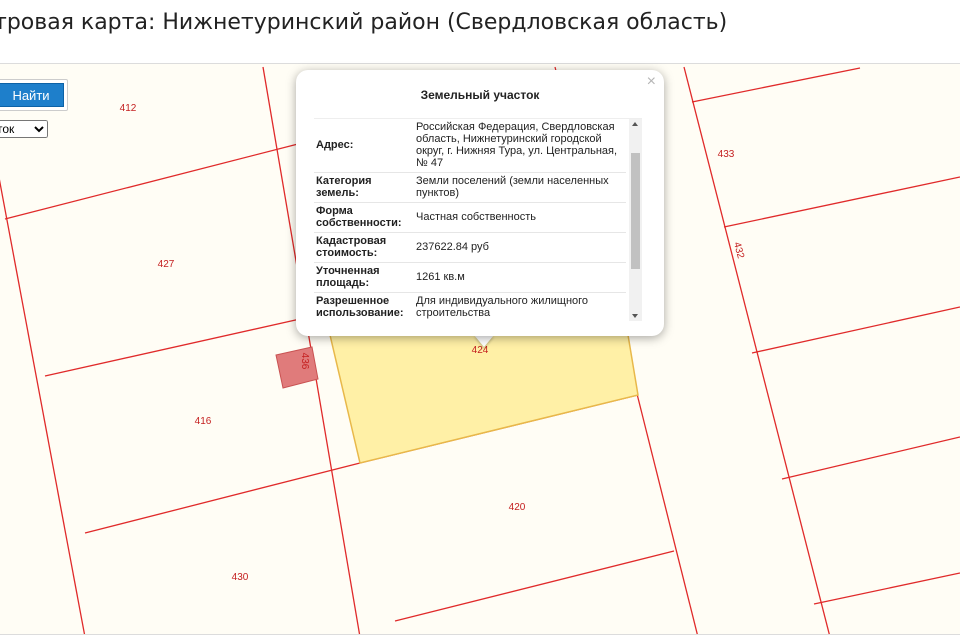 Image resolution: width=960 pixels, height=640 pixels. What do you see at coordinates (726, 154) in the screenshot?
I see `parcel-label: 433` at bounding box center [726, 154].